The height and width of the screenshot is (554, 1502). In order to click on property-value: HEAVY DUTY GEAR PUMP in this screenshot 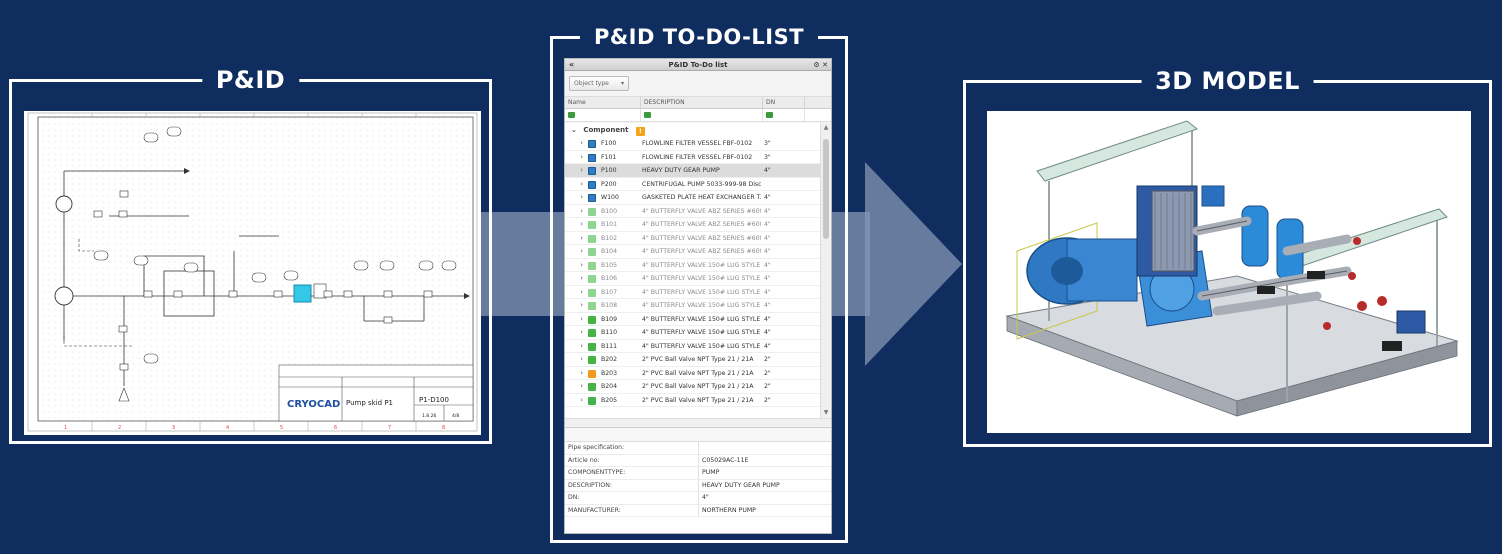, I will do `click(739, 486)`.